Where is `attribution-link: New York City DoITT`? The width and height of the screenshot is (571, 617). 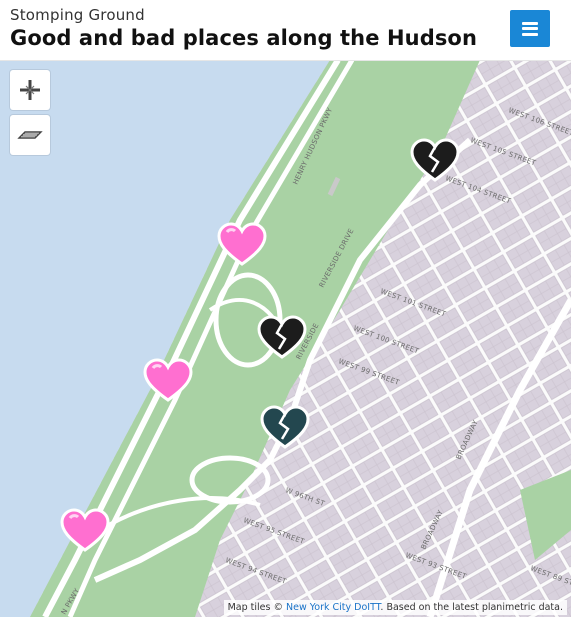
attribution-link: New York City DoITT is located at coordinates (333, 607).